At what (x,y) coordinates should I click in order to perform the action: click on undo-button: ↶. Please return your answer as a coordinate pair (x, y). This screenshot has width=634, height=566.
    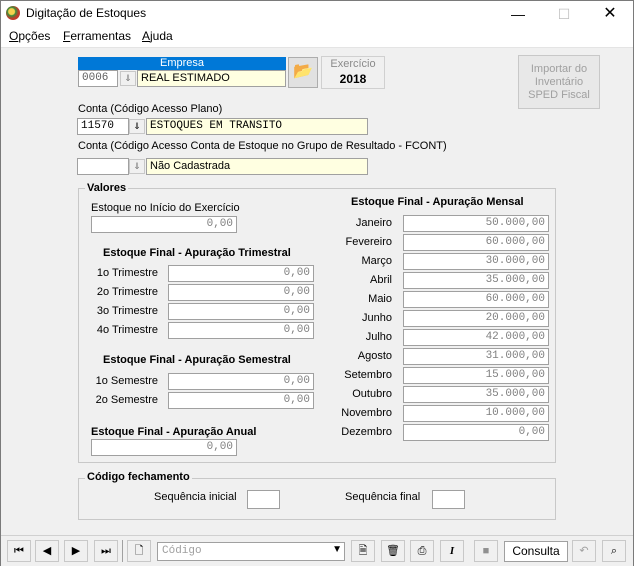
    Looking at the image, I should click on (584, 551).